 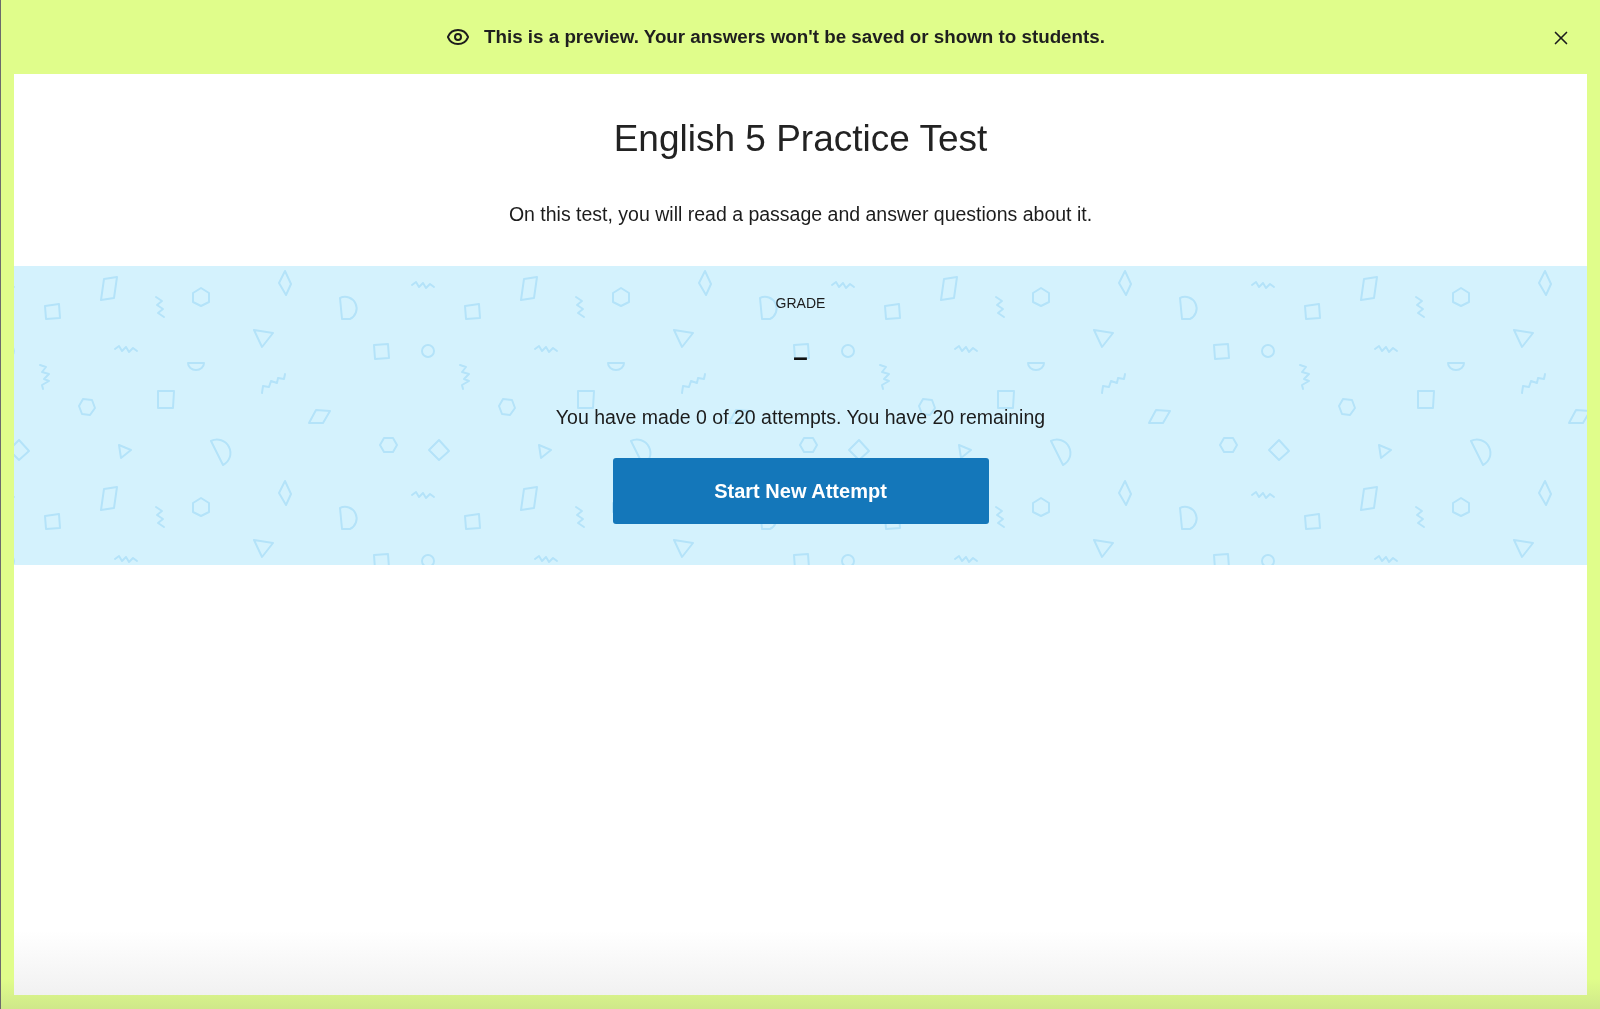 I want to click on grade-label: GRADE, so click(x=800, y=303).